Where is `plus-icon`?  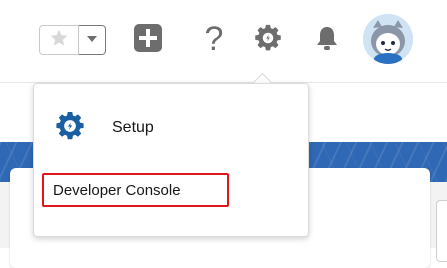
plus-icon is located at coordinates (148, 40).